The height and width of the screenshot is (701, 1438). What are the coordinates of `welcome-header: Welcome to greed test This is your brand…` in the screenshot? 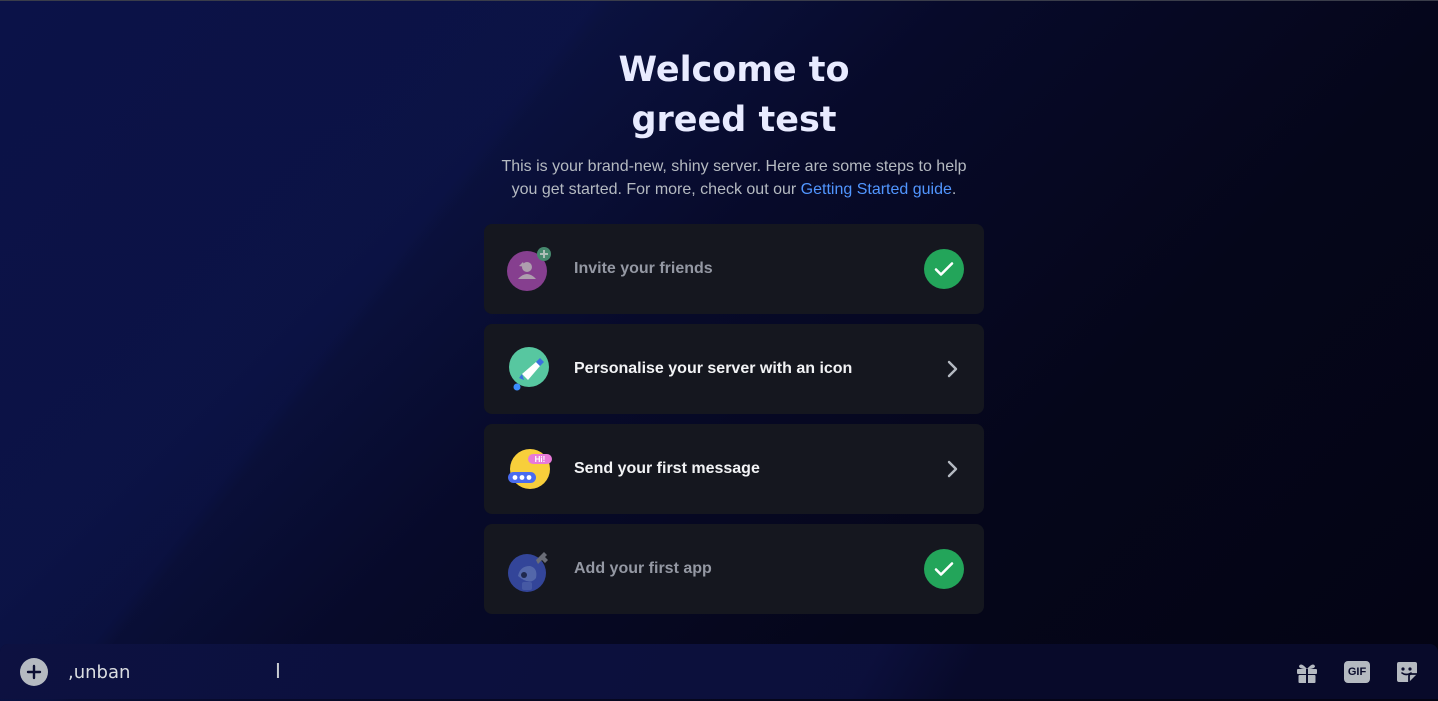 It's located at (734, 123).